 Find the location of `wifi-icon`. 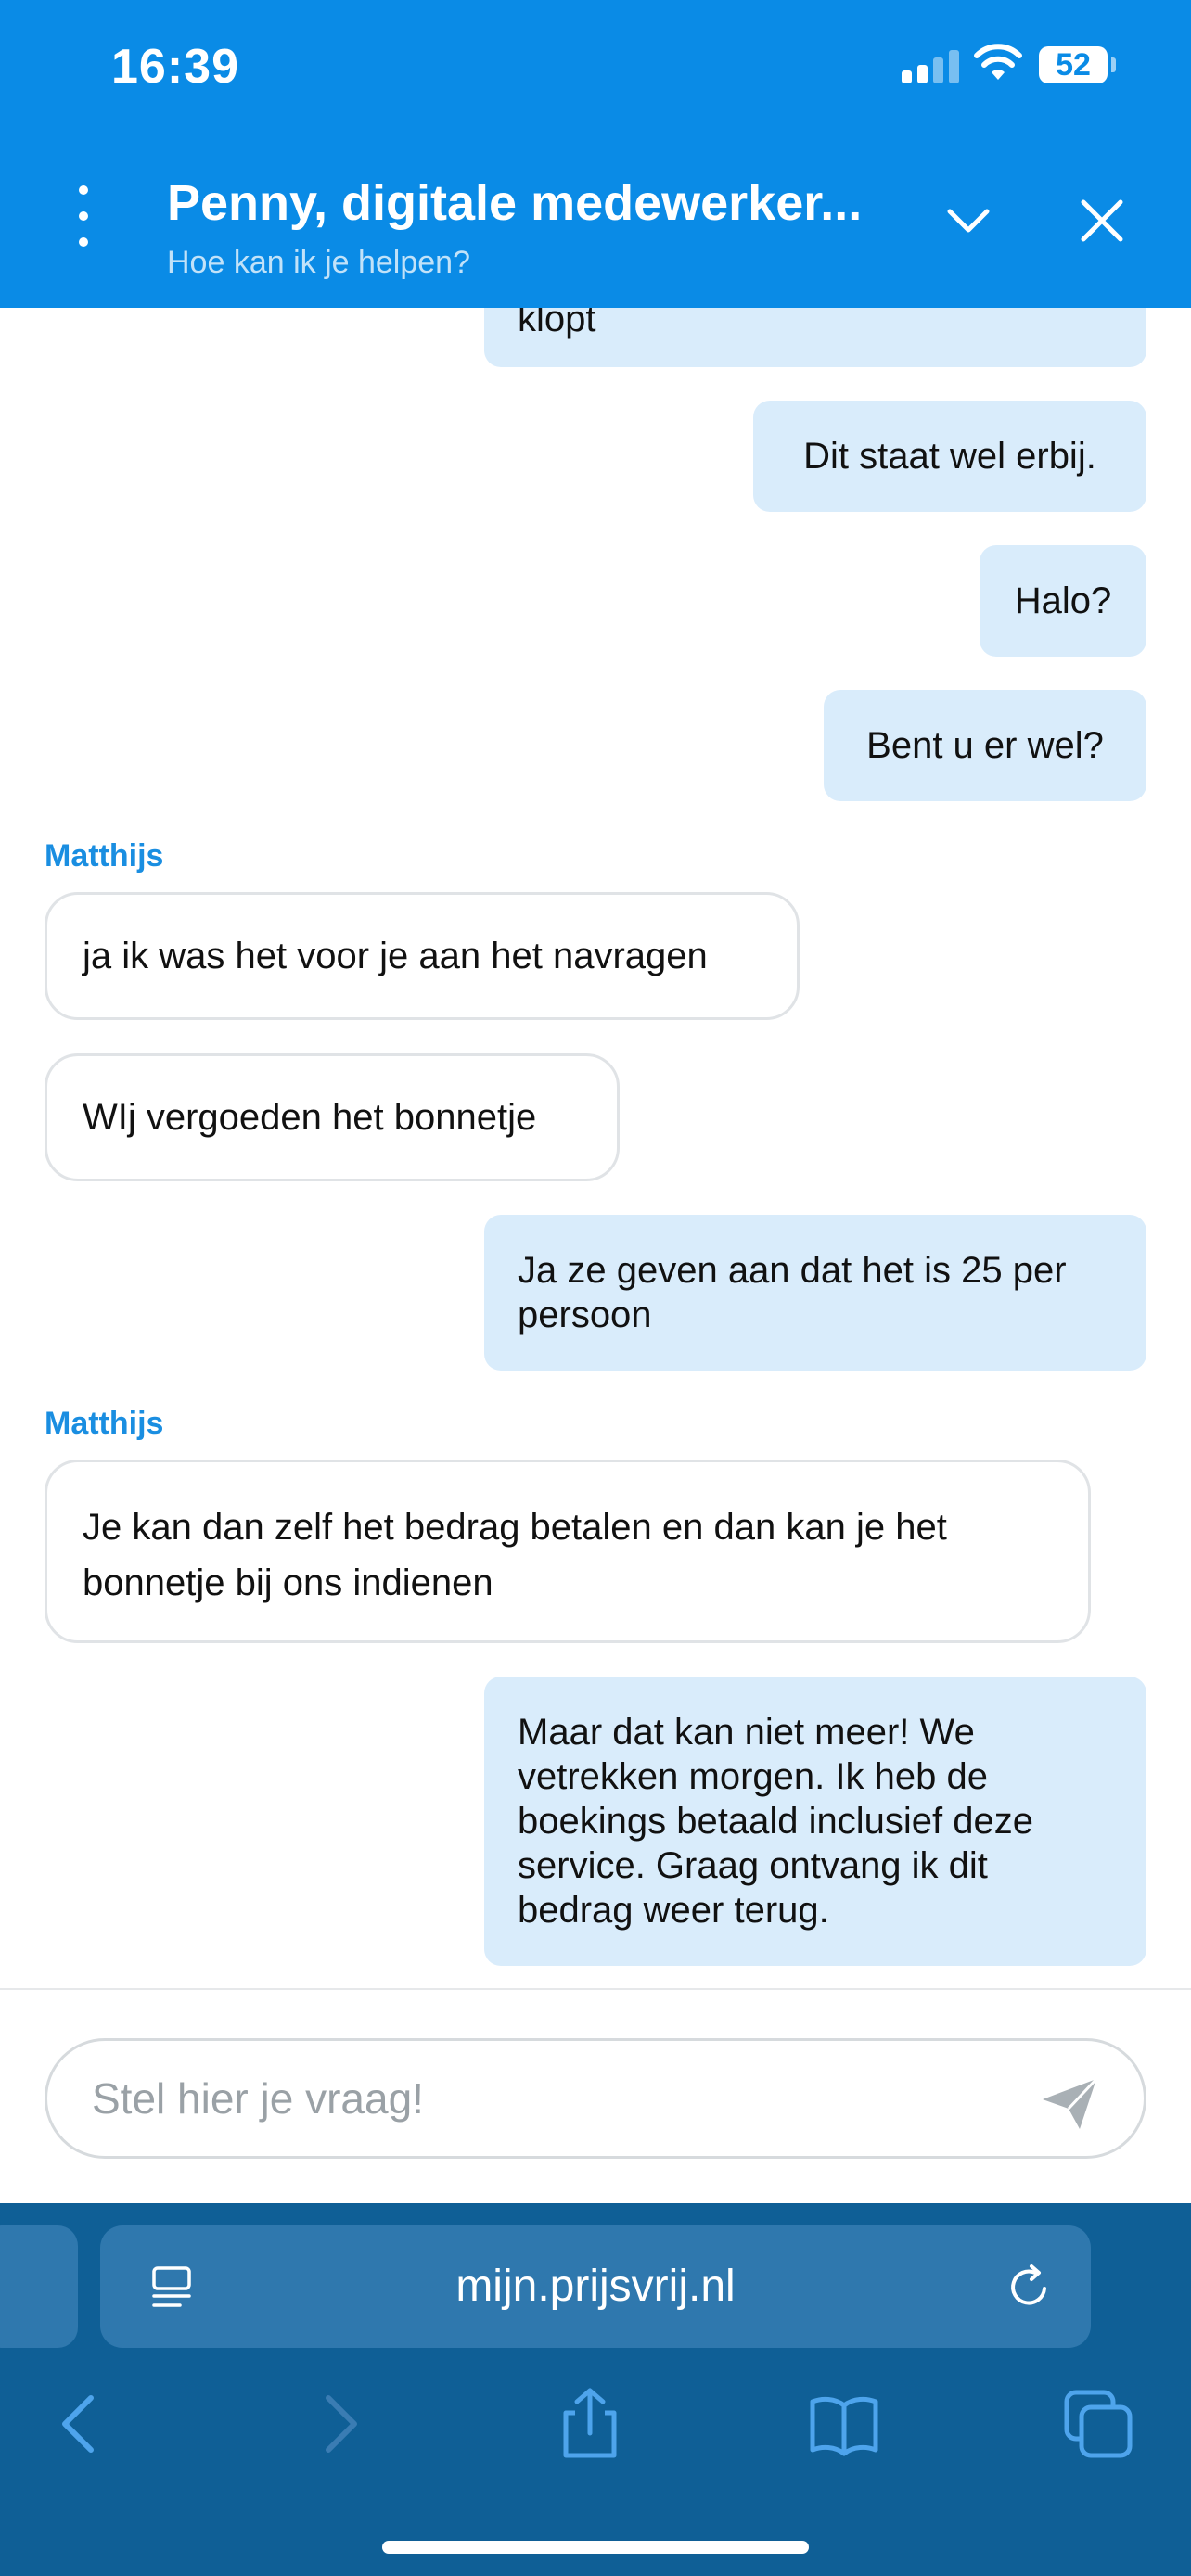

wifi-icon is located at coordinates (998, 62).